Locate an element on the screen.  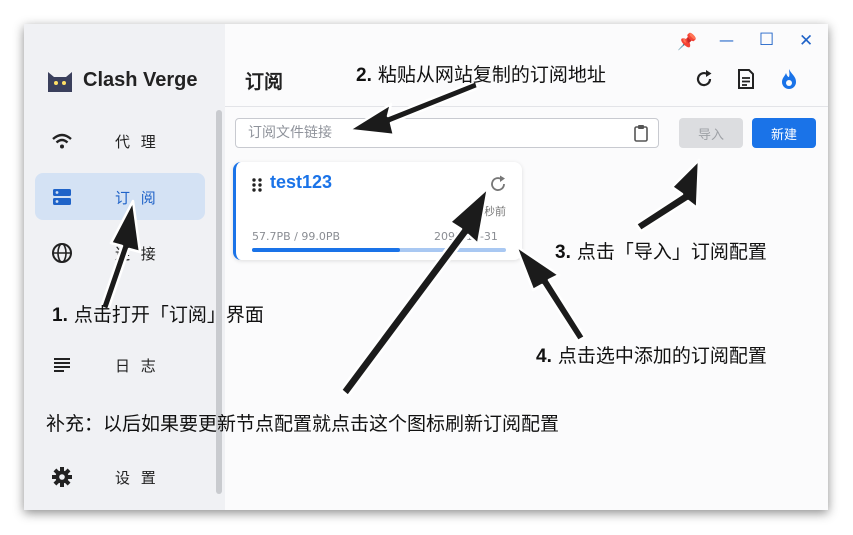
wifi-icon is located at coordinates (62, 141).